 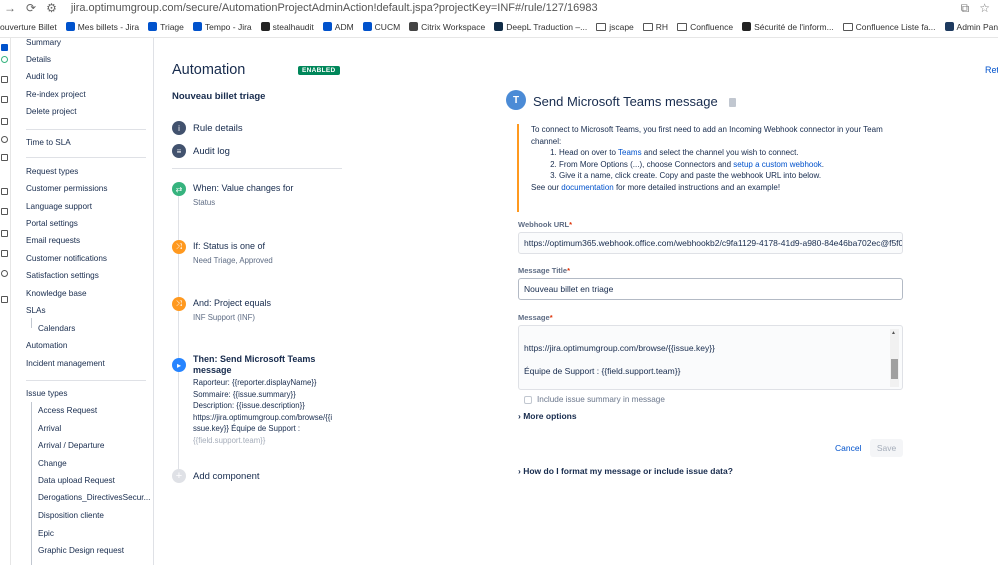 What do you see at coordinates (344, 26) in the screenshot?
I see `bookmark-label: ADM` at bounding box center [344, 26].